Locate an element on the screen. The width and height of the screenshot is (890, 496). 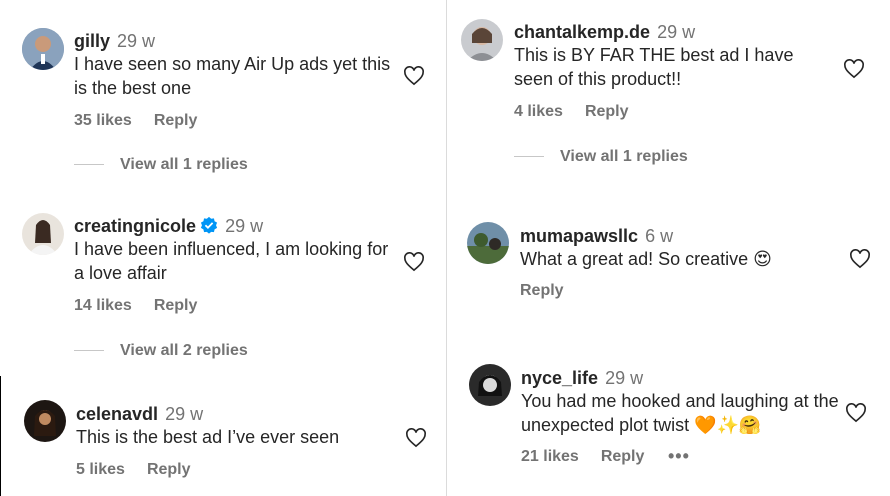
username: creatingnicole is located at coordinates (135, 226).